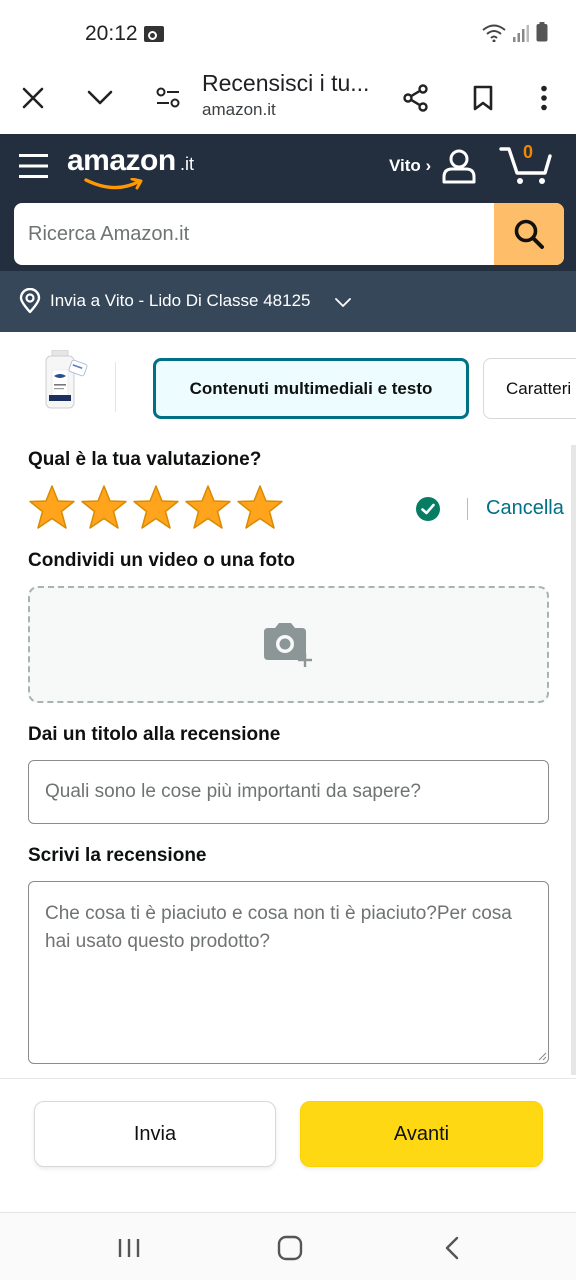 The width and height of the screenshot is (576, 1280). Describe the element at coordinates (544, 98) in the screenshot. I see `more-icon` at that location.